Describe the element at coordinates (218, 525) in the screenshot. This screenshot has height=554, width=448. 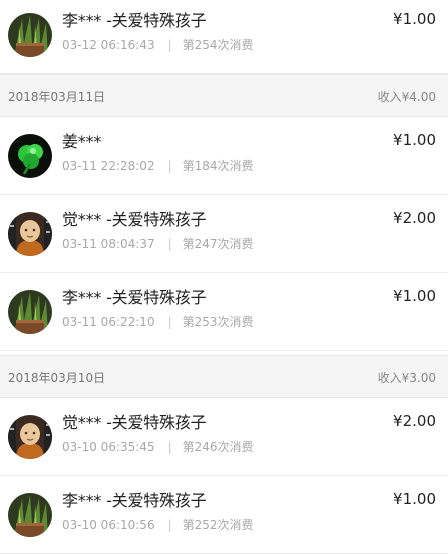
I see `transaction-count: 第252次消费` at that location.